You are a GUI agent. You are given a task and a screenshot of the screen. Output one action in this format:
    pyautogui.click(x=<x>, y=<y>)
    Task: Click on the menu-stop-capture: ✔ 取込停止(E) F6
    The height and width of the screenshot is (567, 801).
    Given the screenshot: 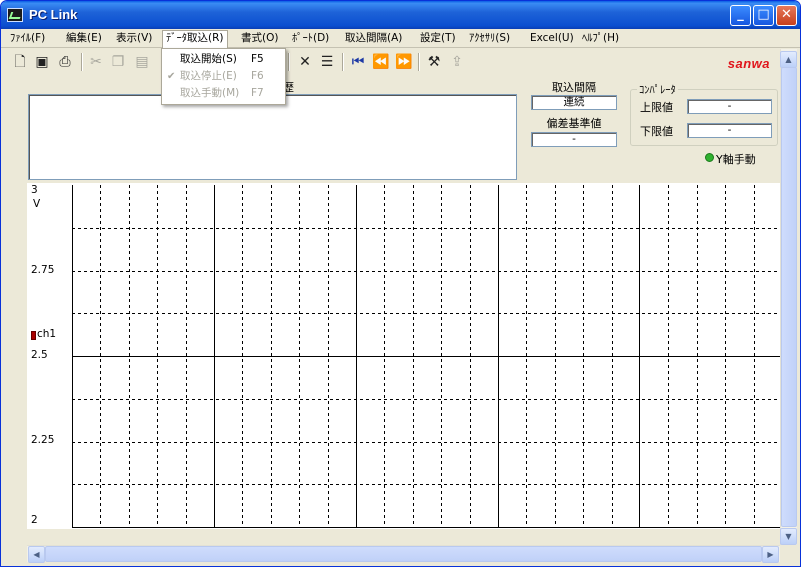 What is the action you would take?
    pyautogui.click(x=223, y=76)
    